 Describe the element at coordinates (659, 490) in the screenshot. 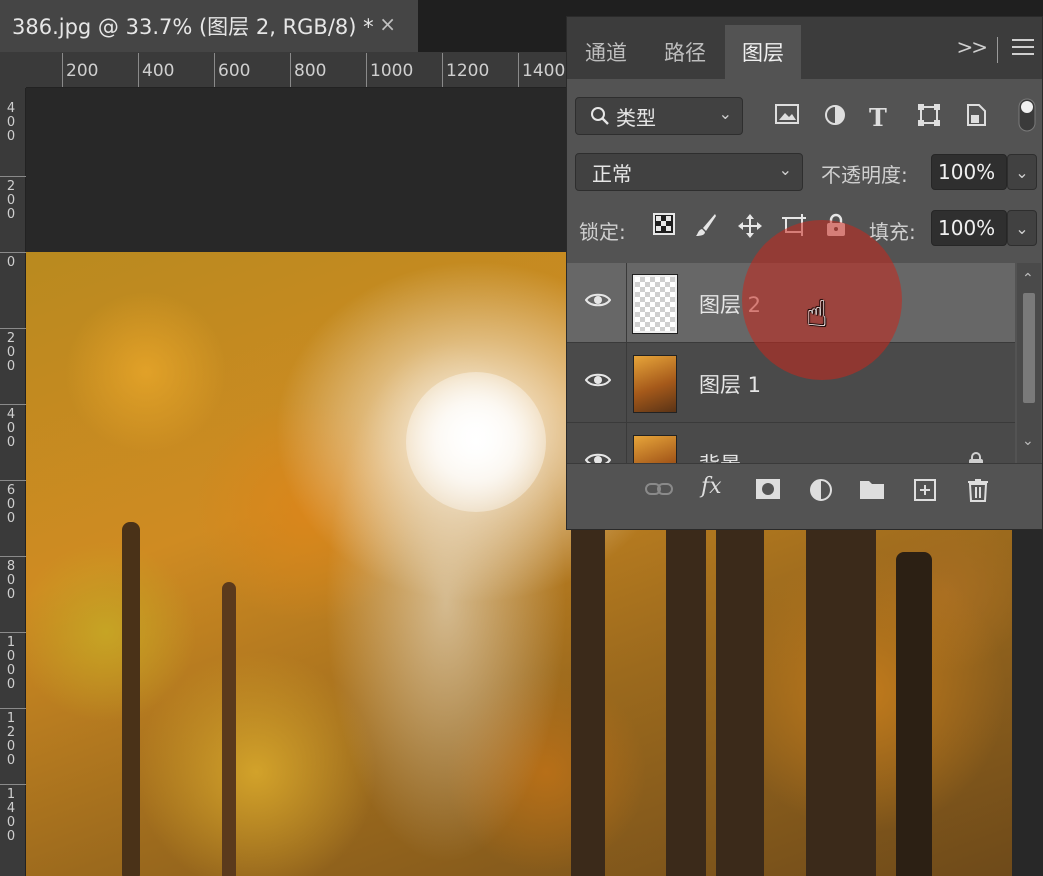

I see `link-layers-icon` at that location.